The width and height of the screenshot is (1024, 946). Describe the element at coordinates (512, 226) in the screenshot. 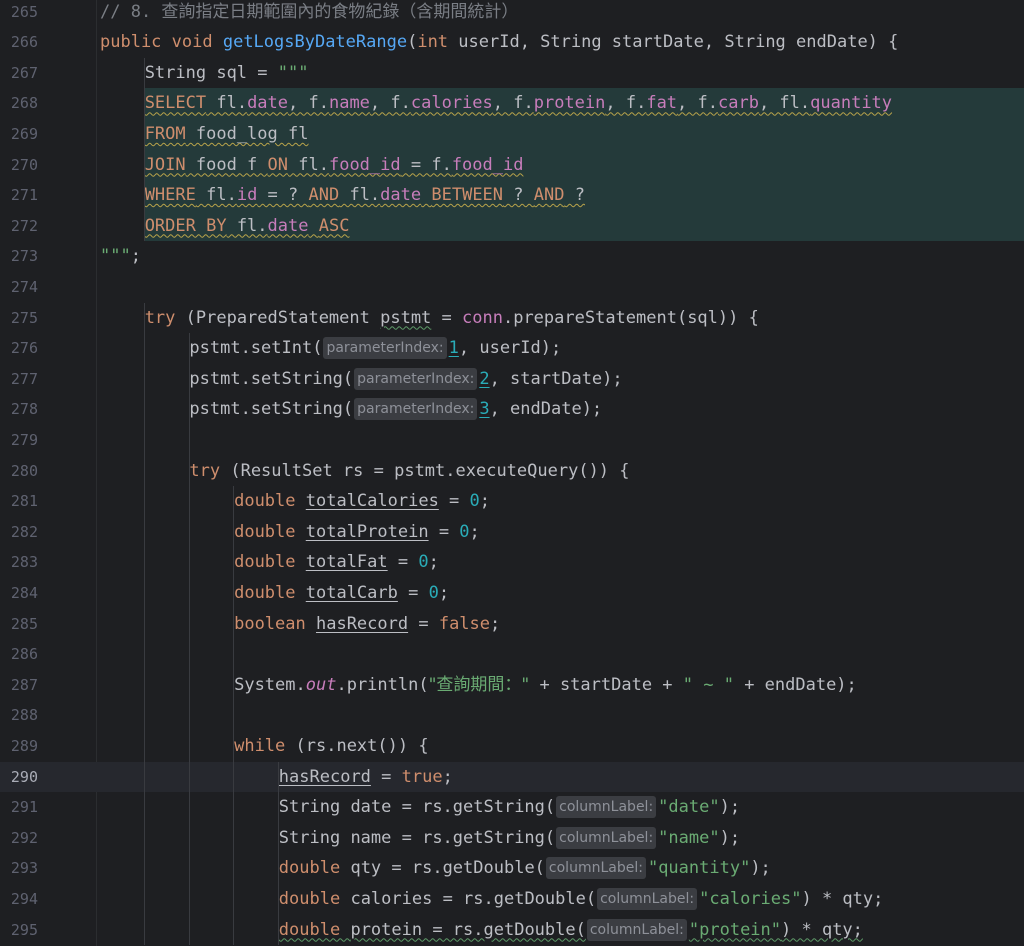

I see `code-line: 272 ORDER BY fl.date ASC` at that location.